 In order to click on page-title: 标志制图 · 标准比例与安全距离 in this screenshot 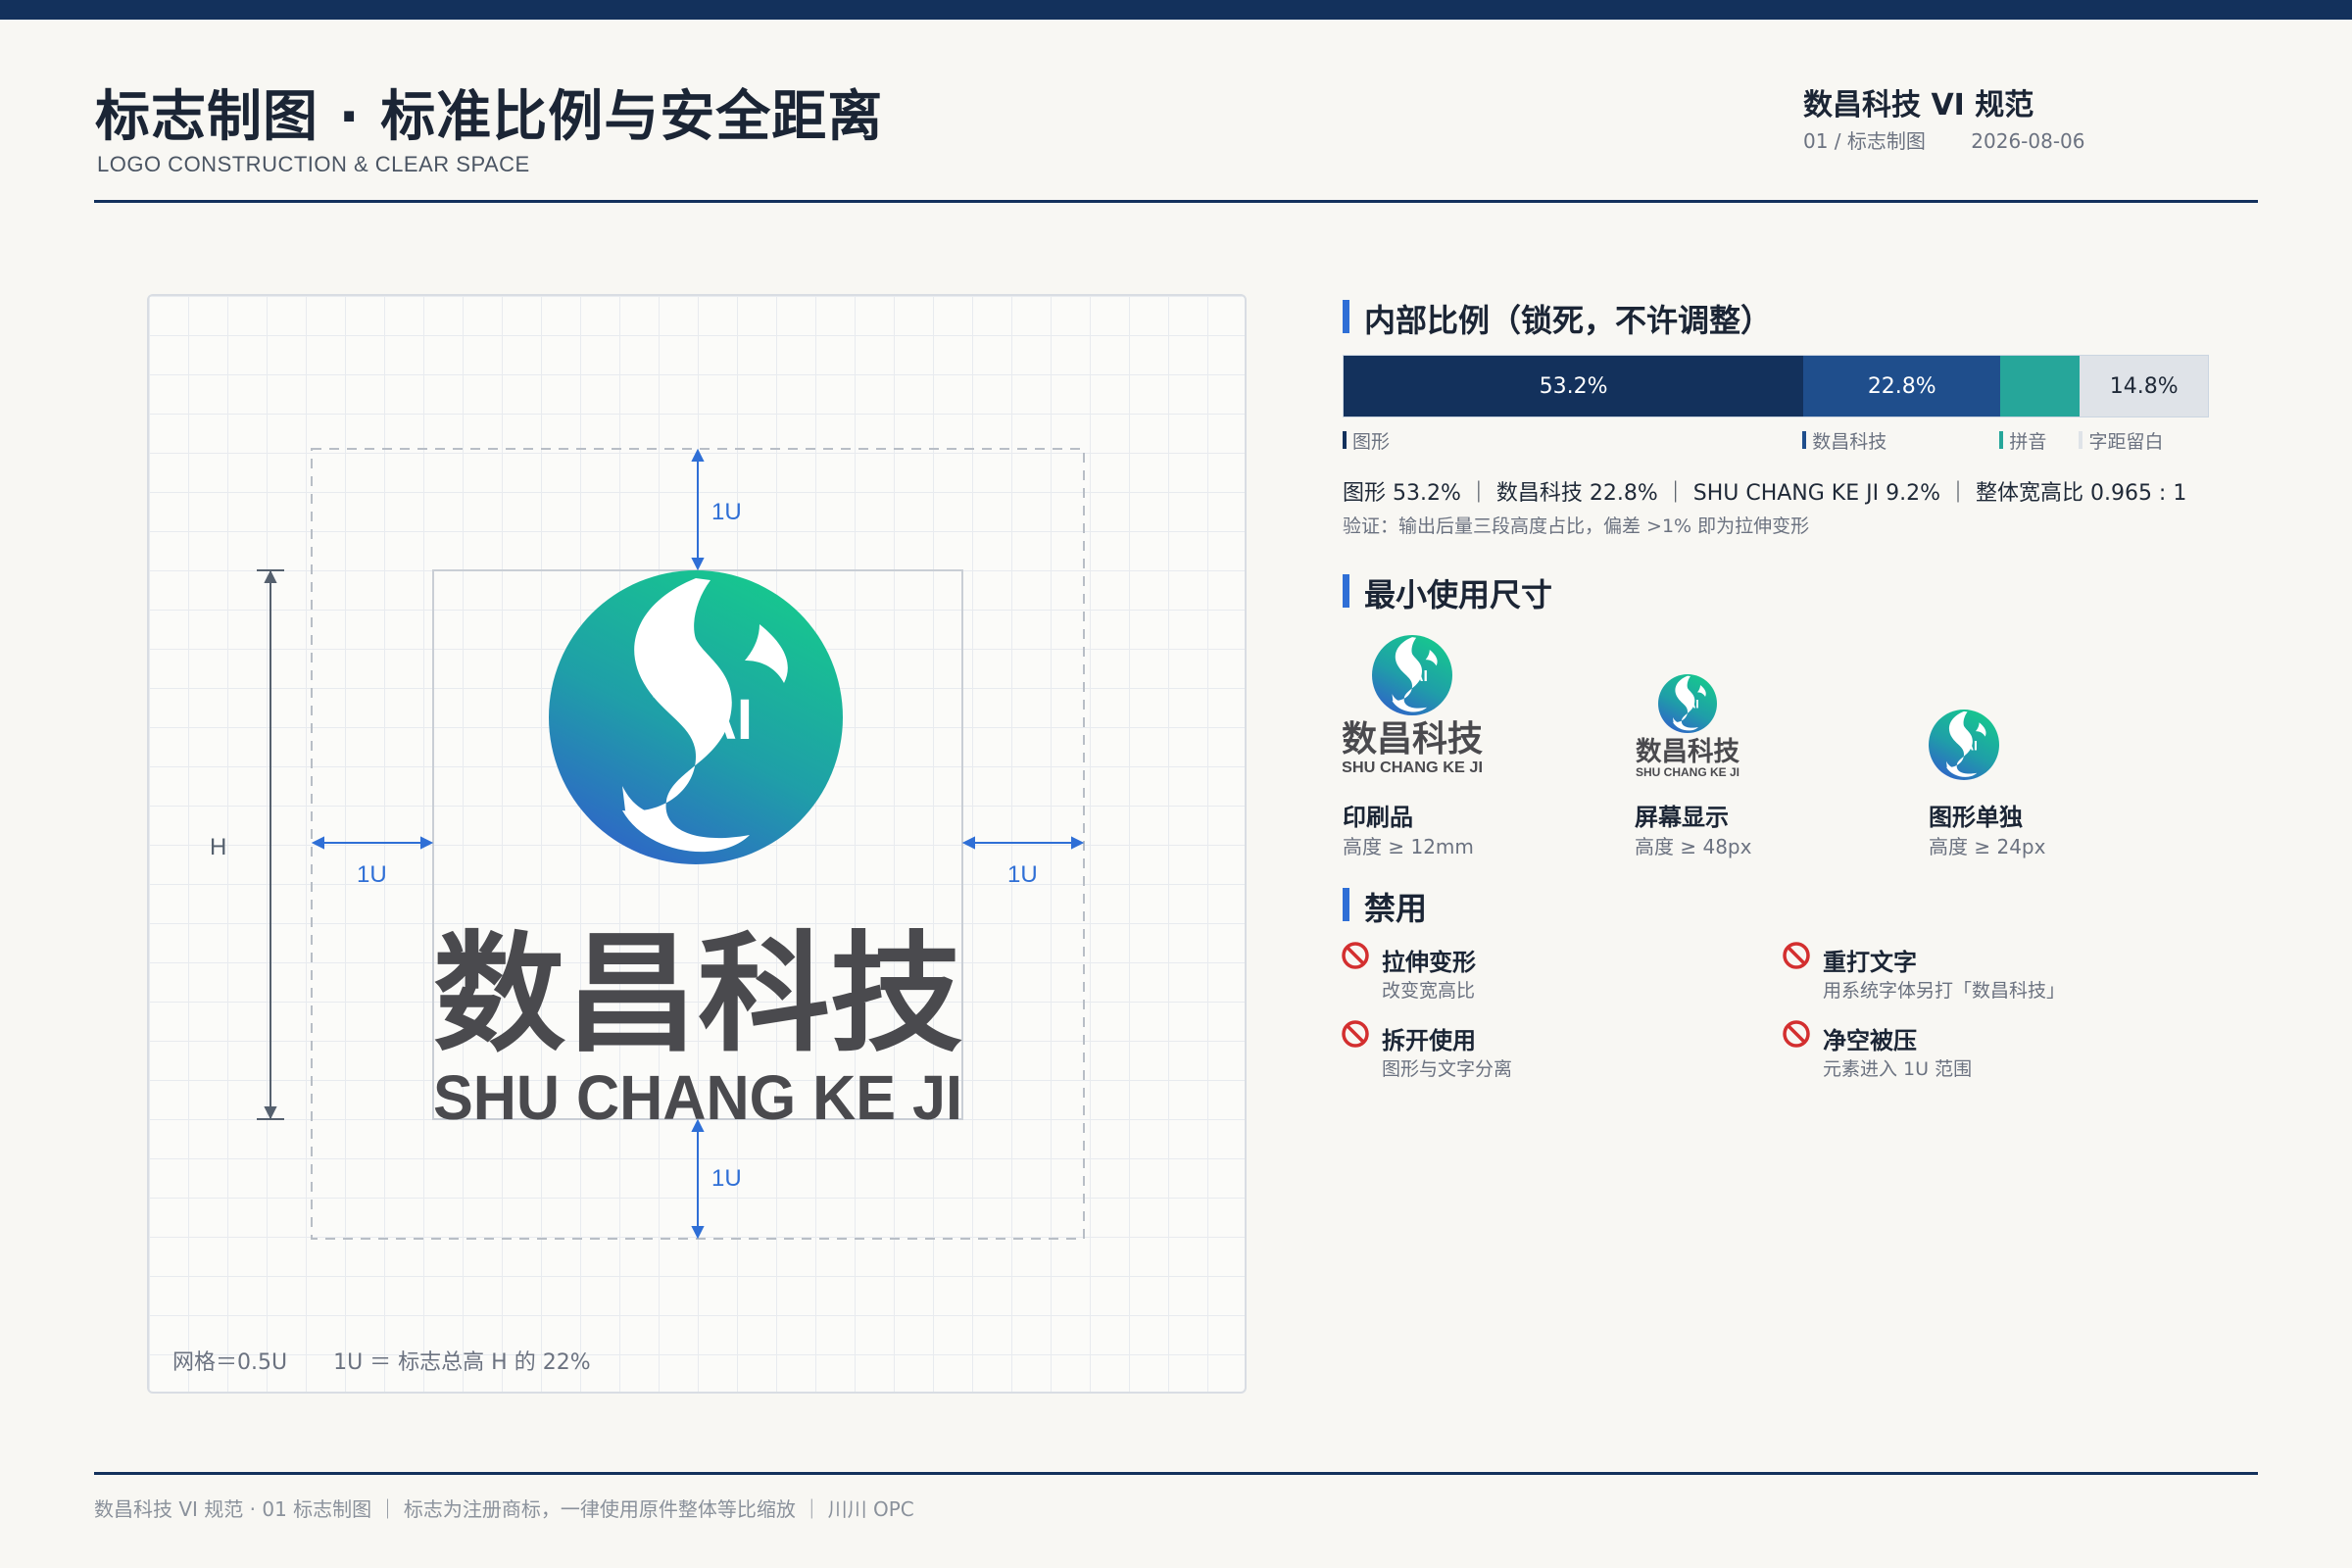, I will do `click(489, 117)`.